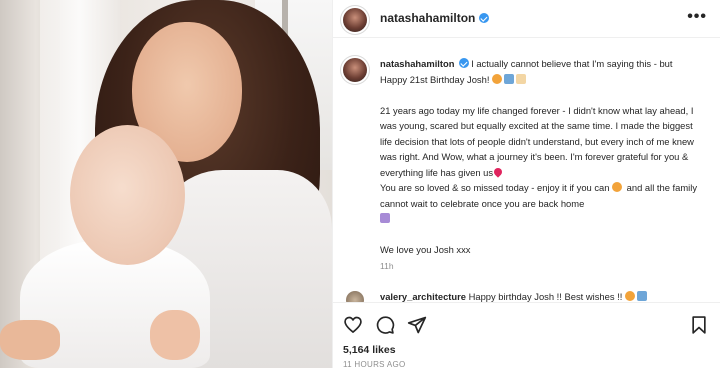 The width and height of the screenshot is (720, 368). What do you see at coordinates (127, 195) in the screenshot?
I see `photo-baby-head` at bounding box center [127, 195].